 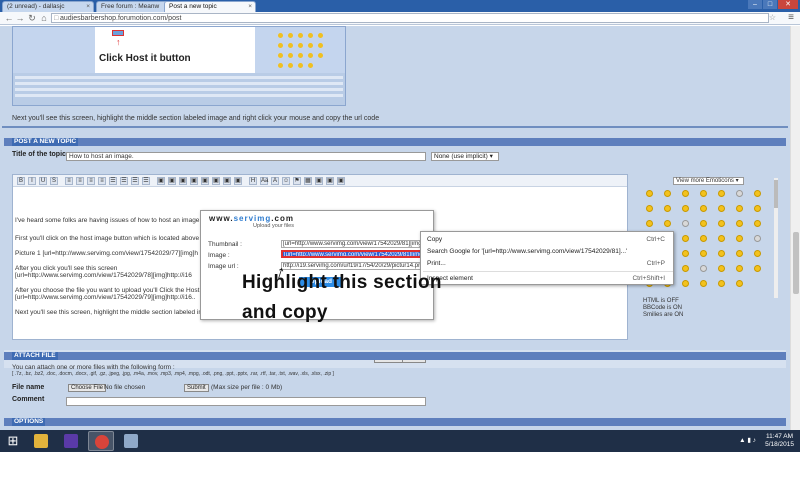 I want to click on taskbar-explorer, so click(x=41, y=441).